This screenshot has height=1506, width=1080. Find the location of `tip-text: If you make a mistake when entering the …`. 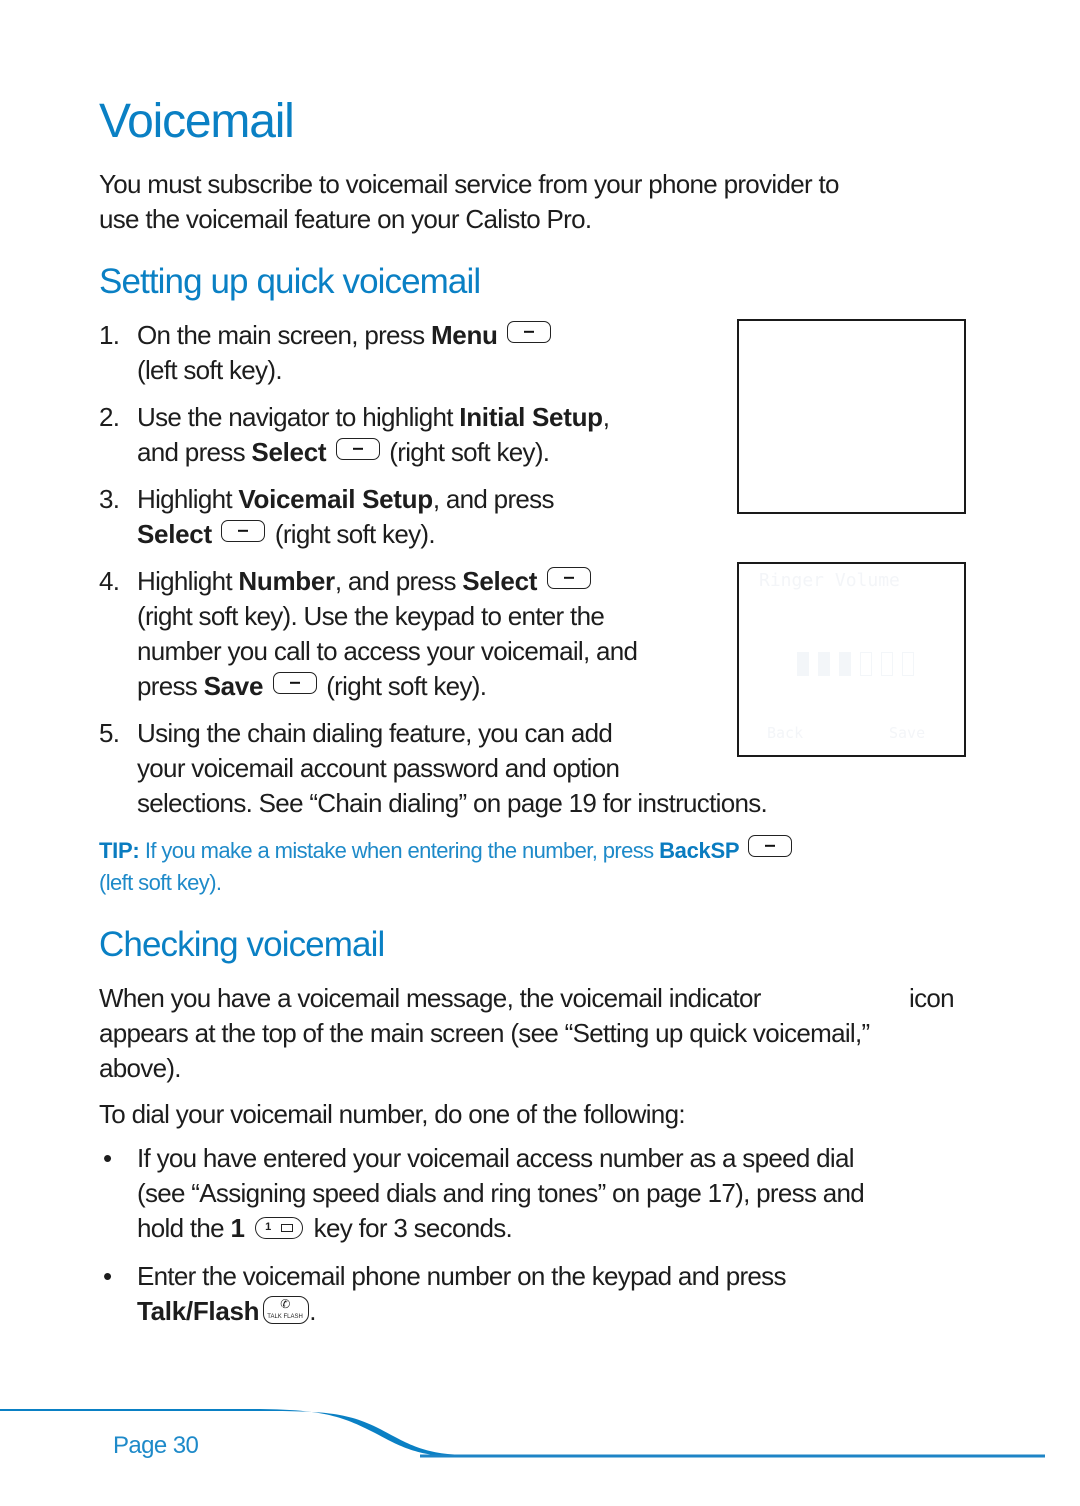

tip-text: If you make a mistake when entering the … is located at coordinates (399, 850).